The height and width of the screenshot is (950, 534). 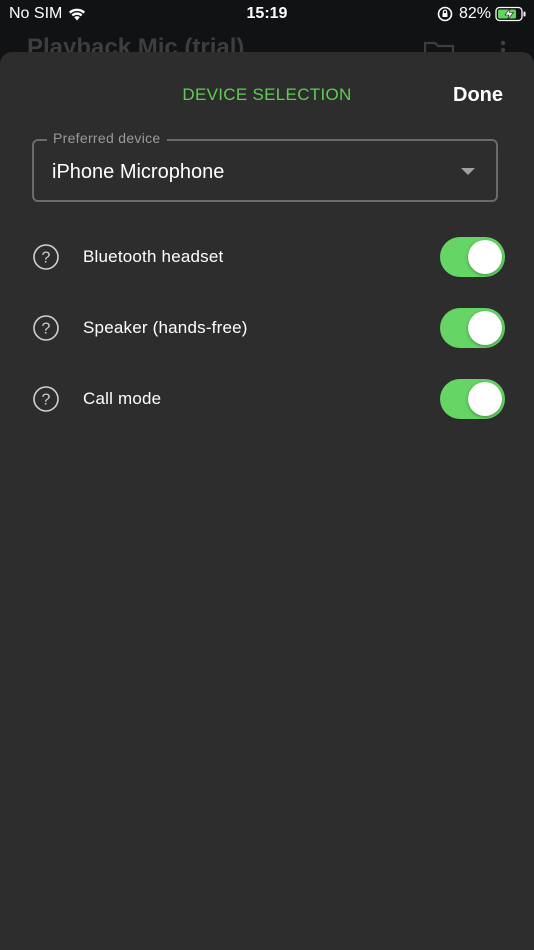 I want to click on dropdown-arrow-icon, so click(x=468, y=171).